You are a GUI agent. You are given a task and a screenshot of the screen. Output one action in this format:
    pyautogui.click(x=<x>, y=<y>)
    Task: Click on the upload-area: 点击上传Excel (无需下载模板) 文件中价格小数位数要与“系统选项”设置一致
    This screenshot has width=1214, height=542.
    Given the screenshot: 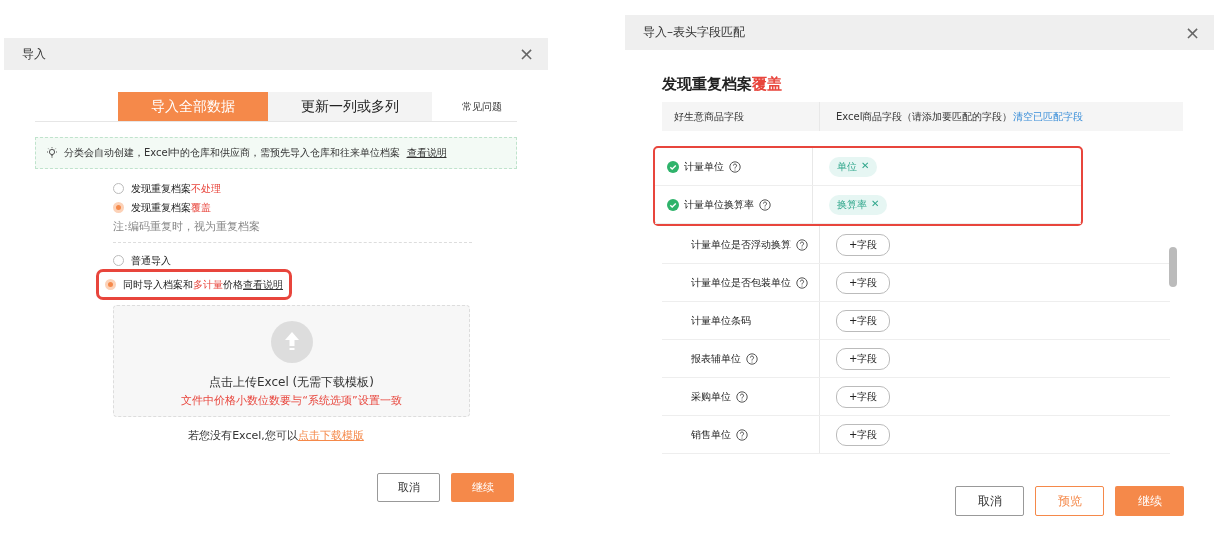 What is the action you would take?
    pyautogui.click(x=291, y=361)
    